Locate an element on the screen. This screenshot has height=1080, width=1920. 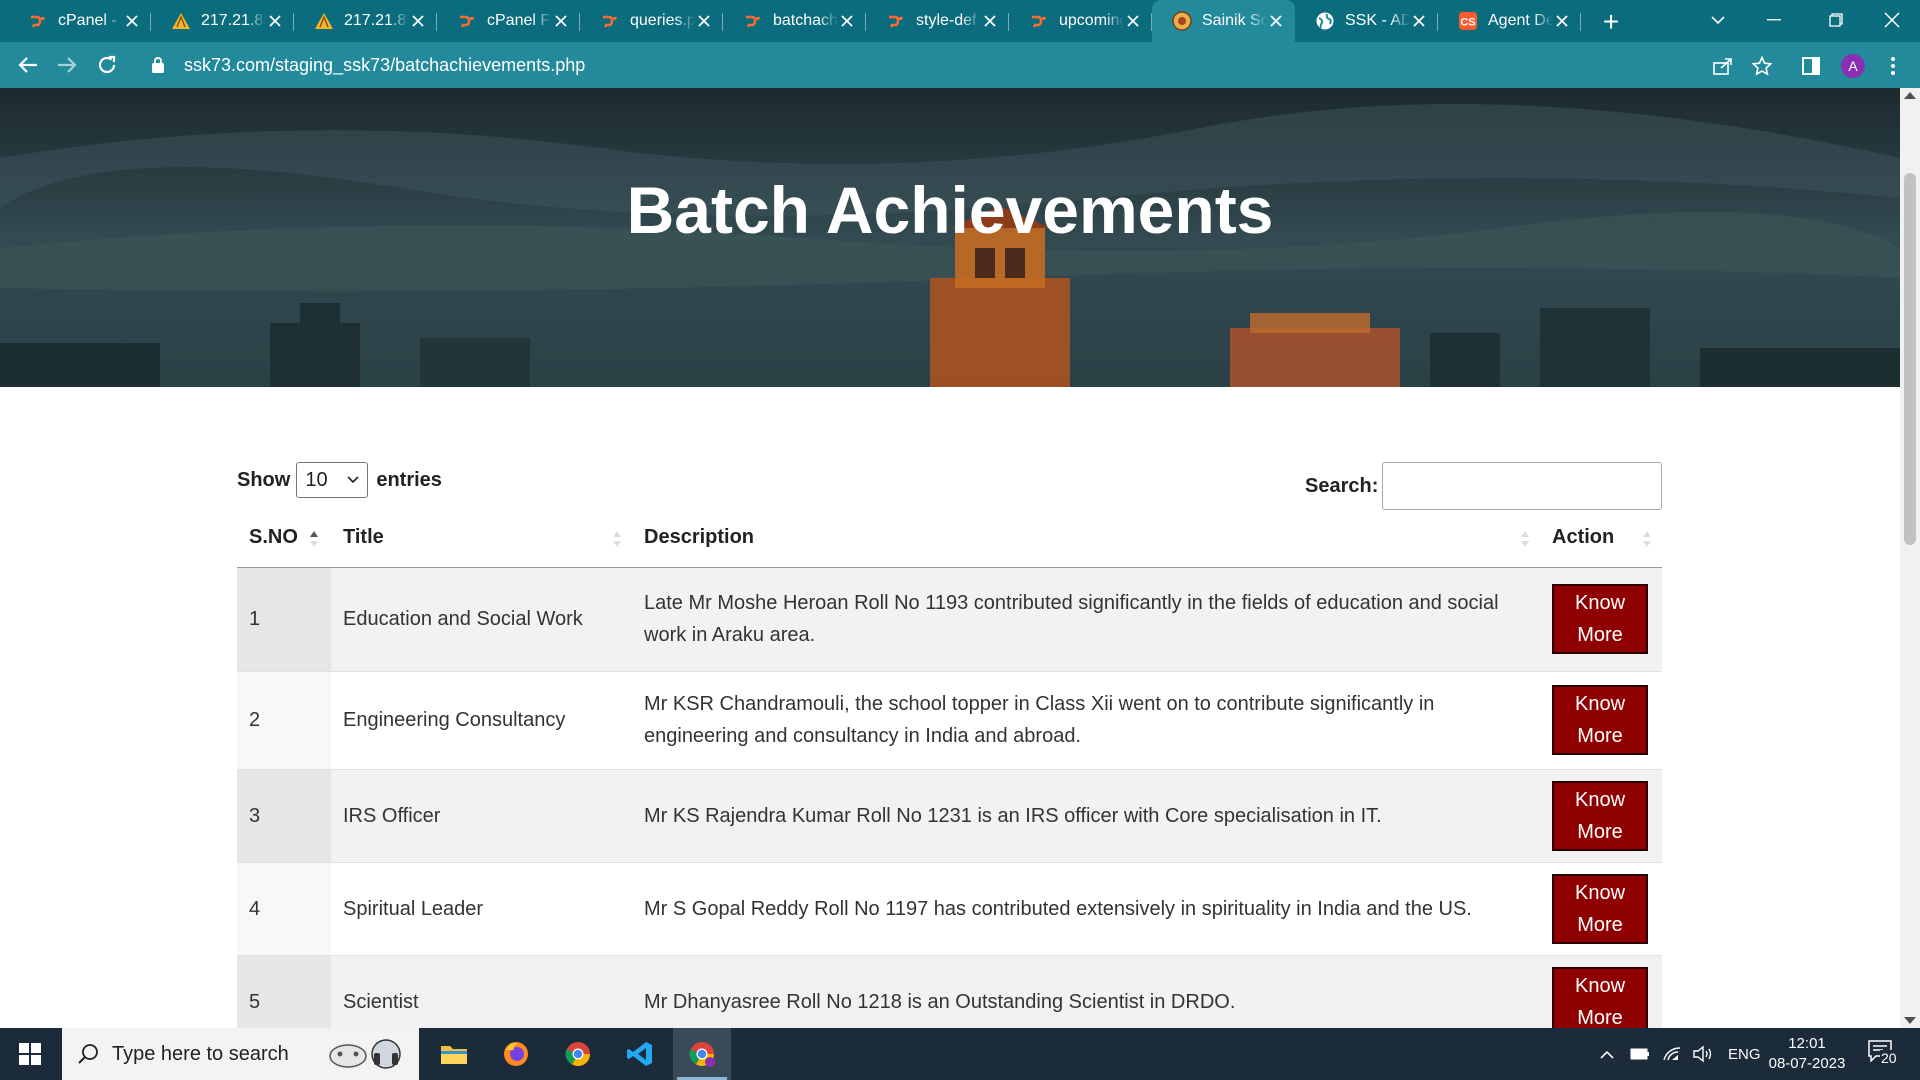
globe-icon is located at coordinates (1325, 21).